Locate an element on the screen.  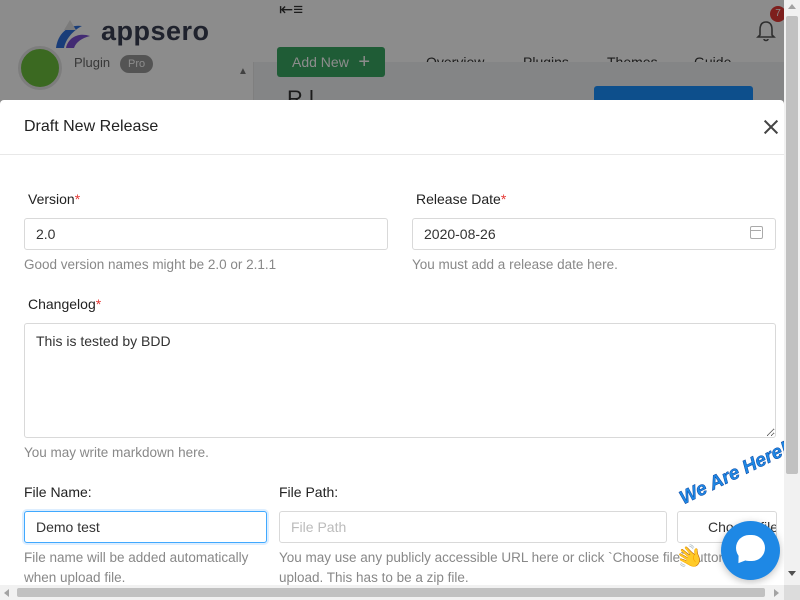
release-date-label-text: Release Date is located at coordinates (458, 199).